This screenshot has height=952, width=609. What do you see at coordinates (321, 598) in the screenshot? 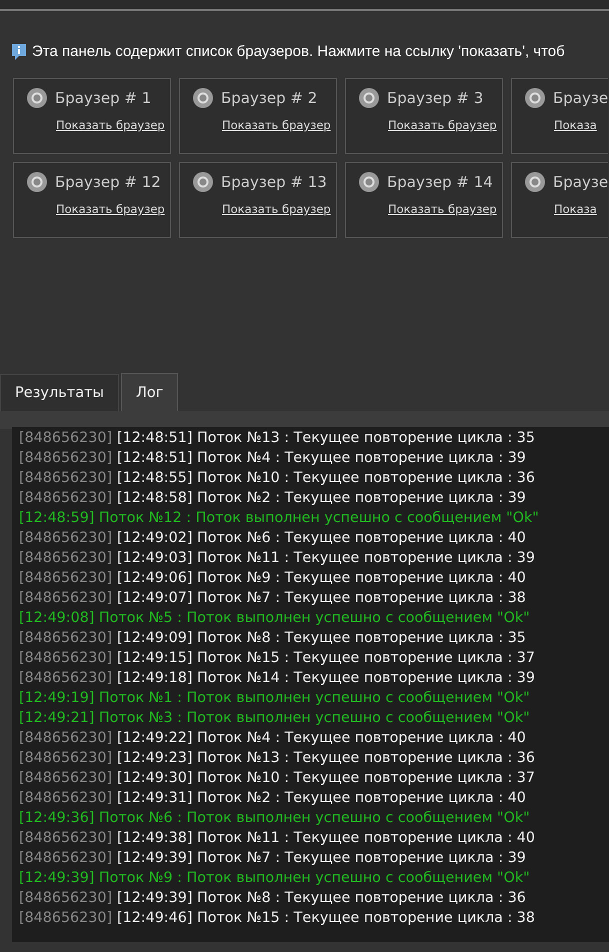
I see `log-message: [12:49:07] Поток №7 : Текущее повторение цикла : 38` at bounding box center [321, 598].